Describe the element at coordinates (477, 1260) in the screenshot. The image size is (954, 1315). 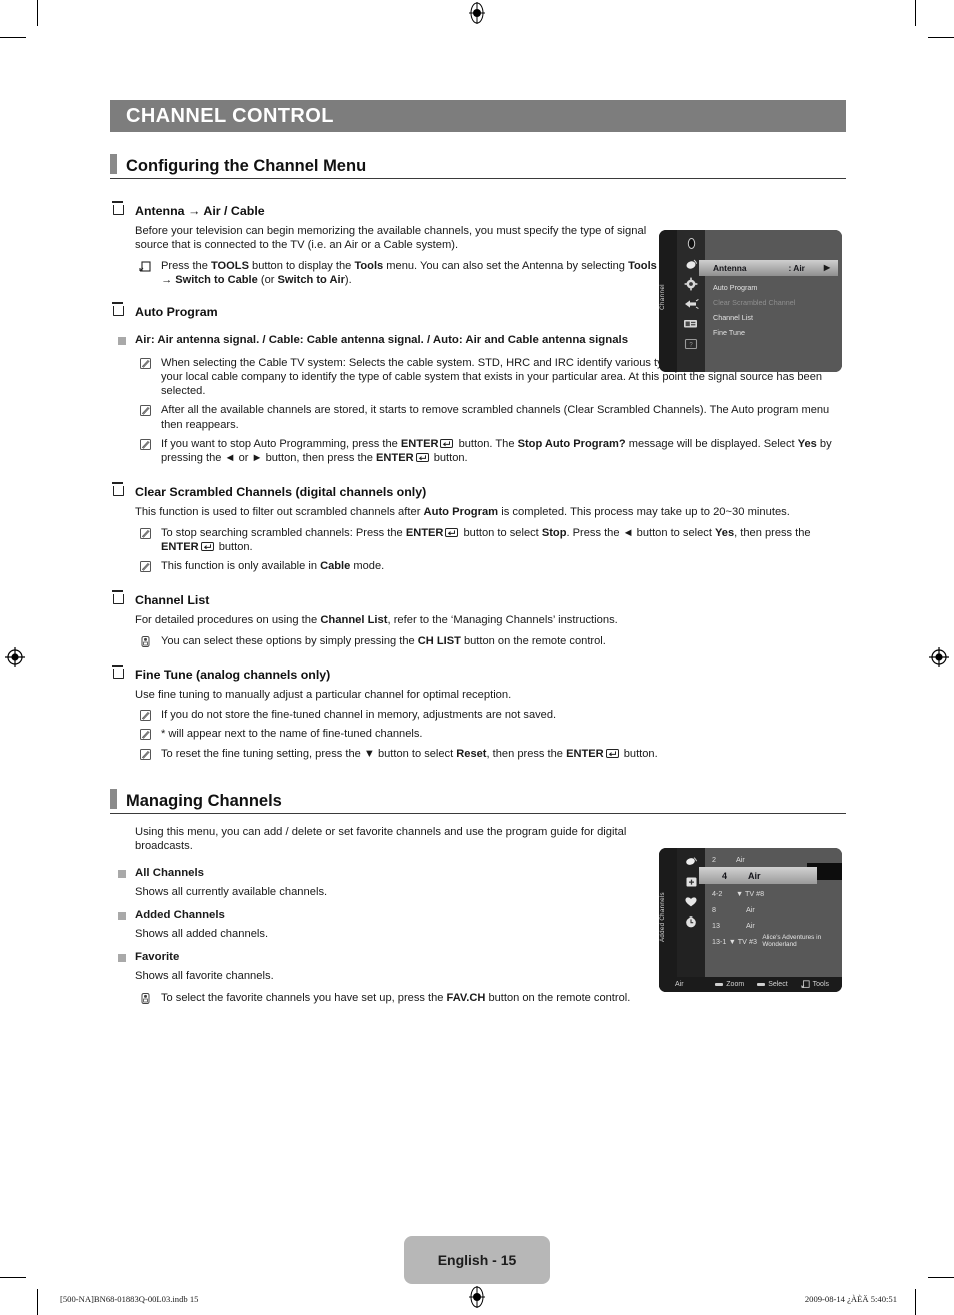
I see `page-number-badge: English - 15` at that location.